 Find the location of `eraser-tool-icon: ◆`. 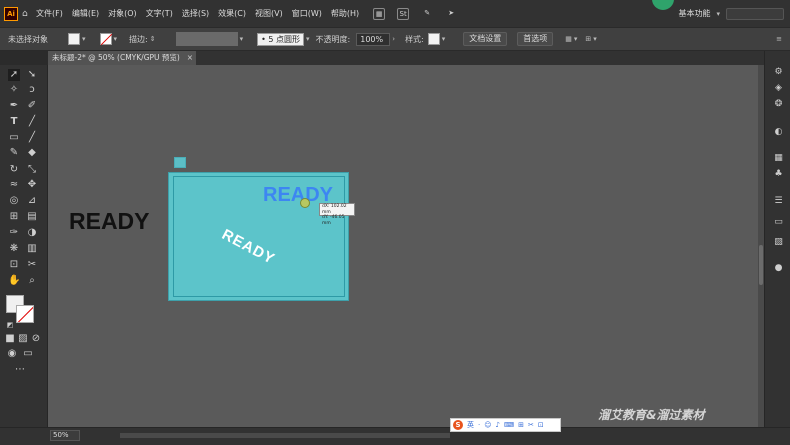

eraser-tool-icon: ◆ is located at coordinates (32, 153).